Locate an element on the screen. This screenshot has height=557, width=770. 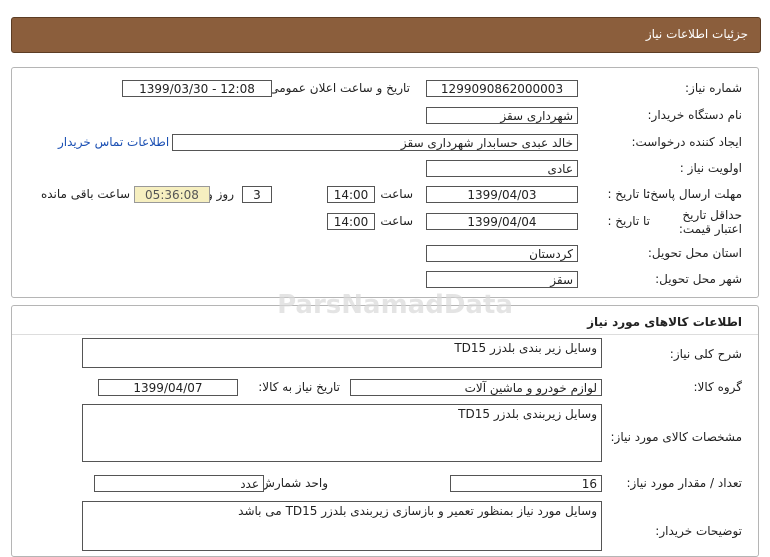
announce-label: تاریخ و ساعت اعلان عمومی: is located at coordinates (337, 88).